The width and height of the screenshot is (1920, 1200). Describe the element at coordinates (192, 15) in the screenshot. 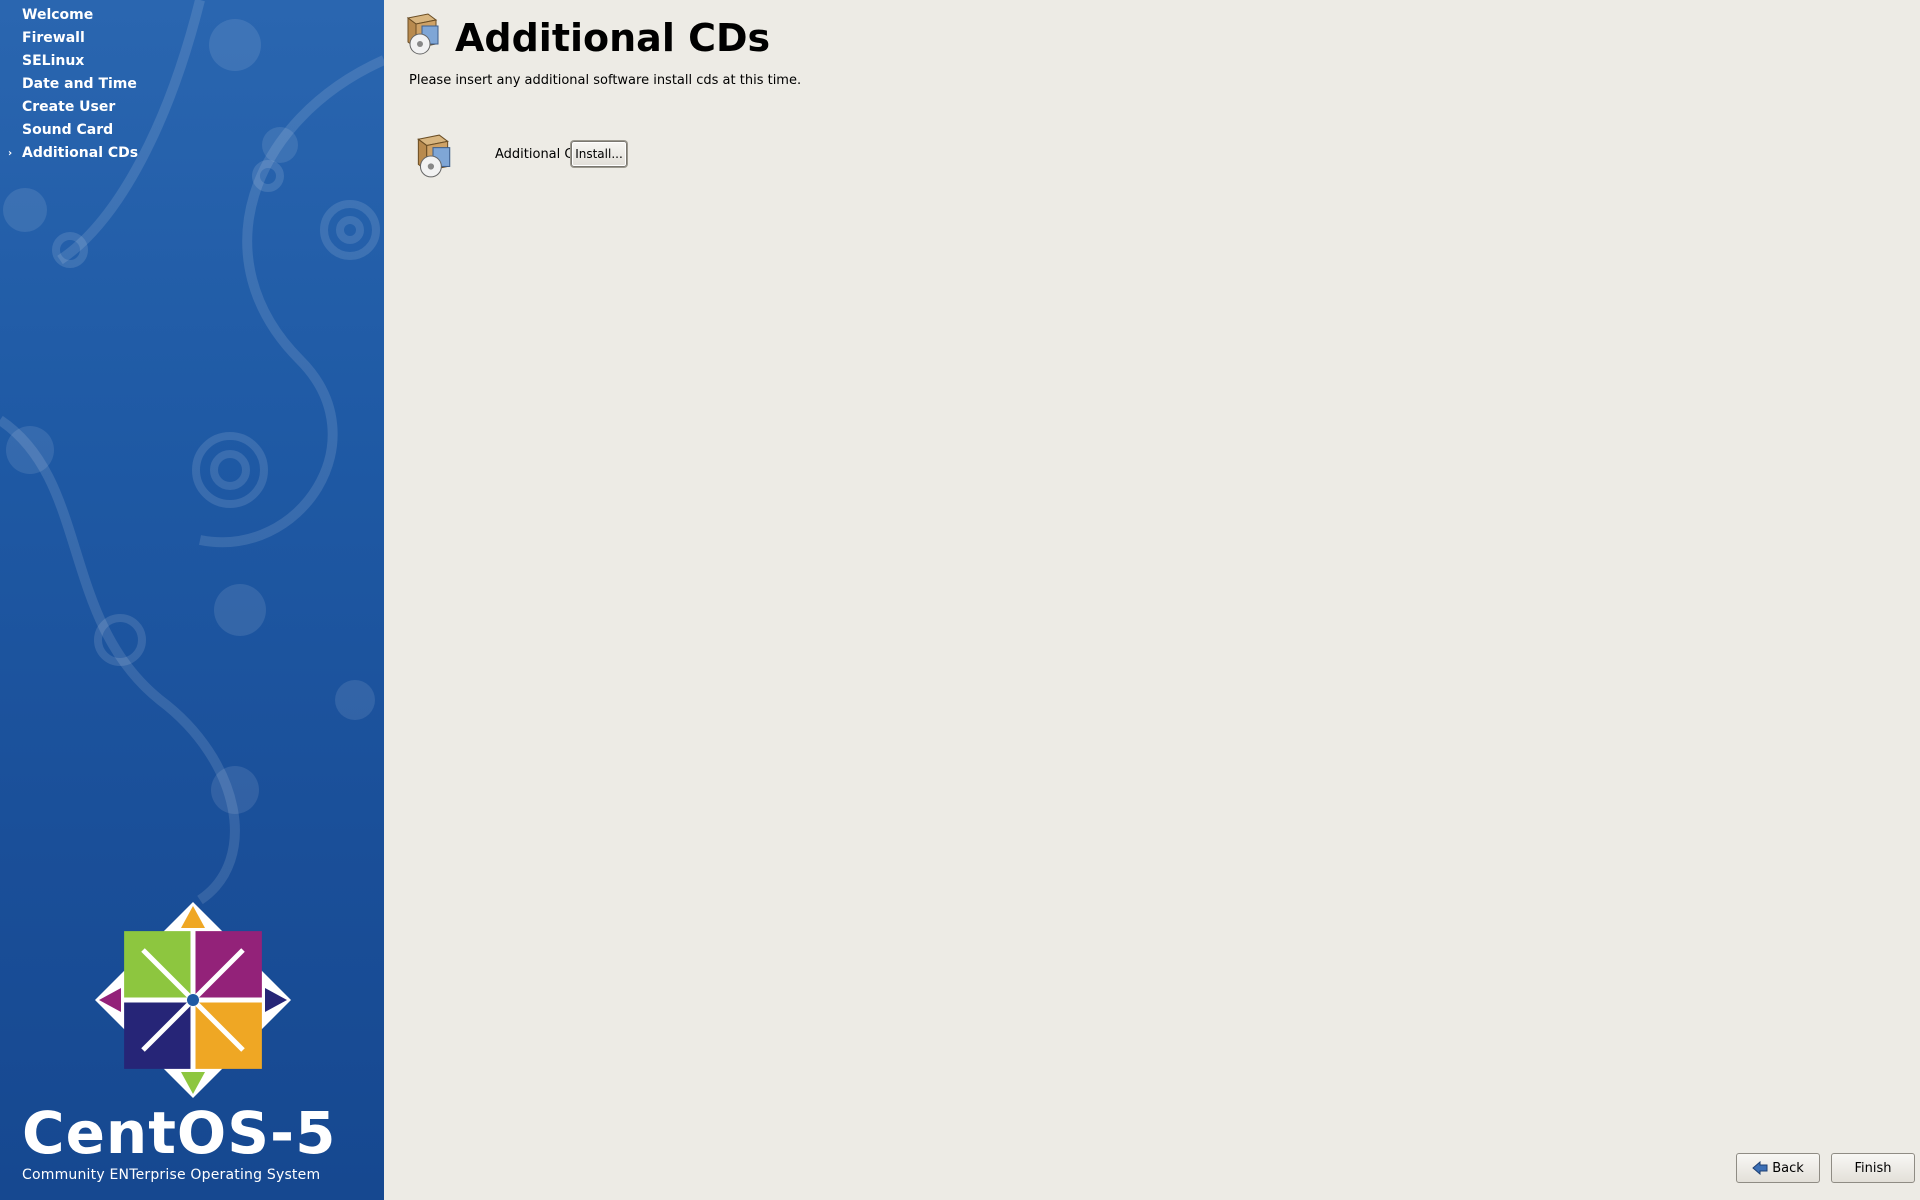

I see `sidebar-item-welcome: Welcome` at that location.